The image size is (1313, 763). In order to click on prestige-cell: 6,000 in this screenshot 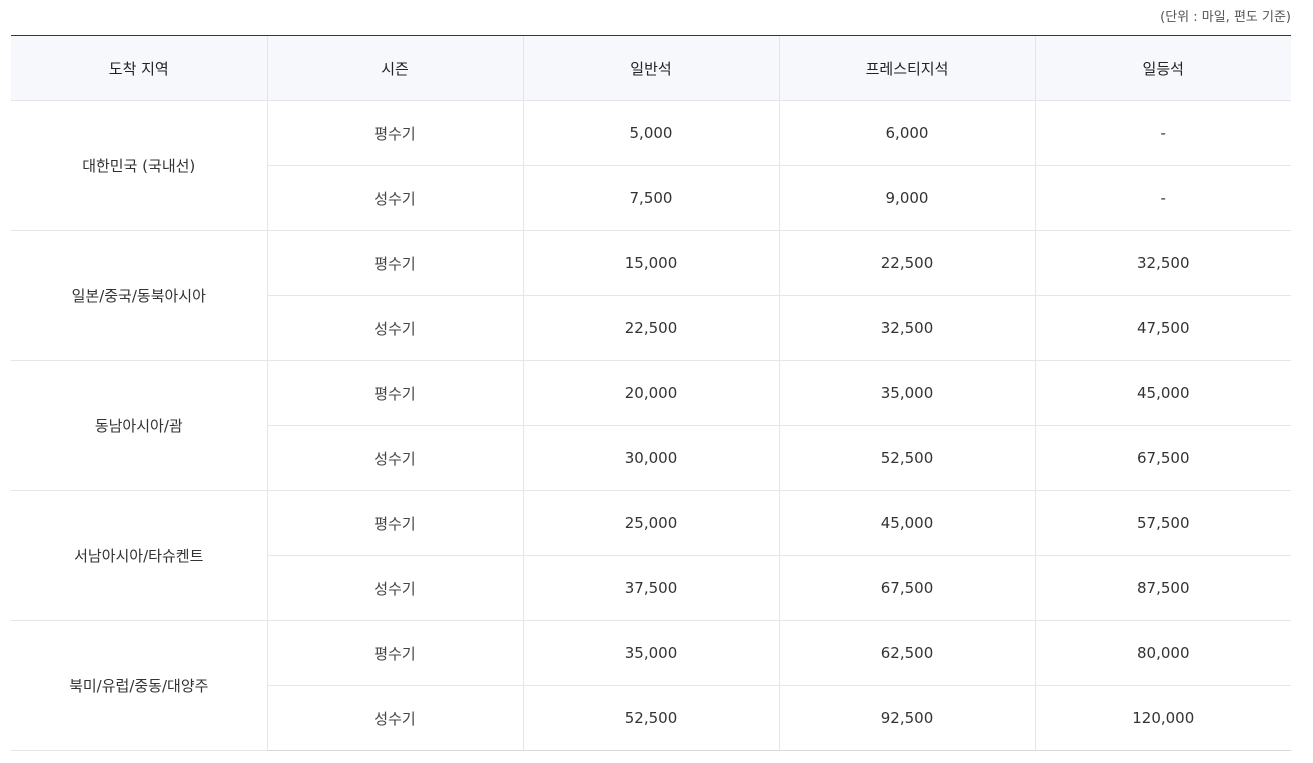, I will do `click(906, 133)`.